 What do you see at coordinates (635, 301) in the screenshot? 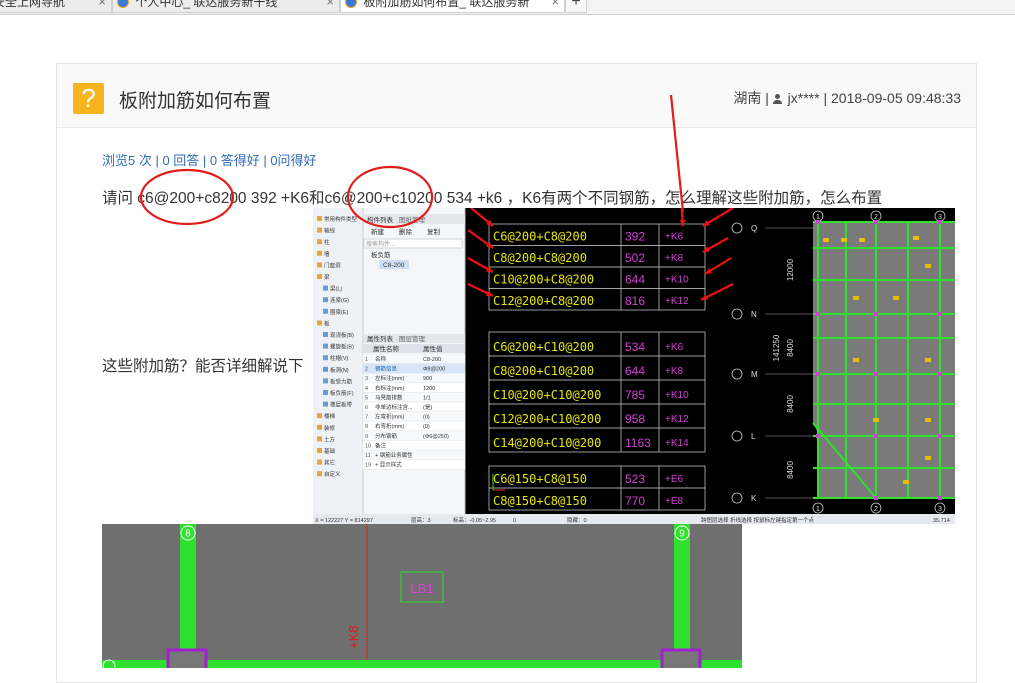
I see `cad-value: 816` at bounding box center [635, 301].